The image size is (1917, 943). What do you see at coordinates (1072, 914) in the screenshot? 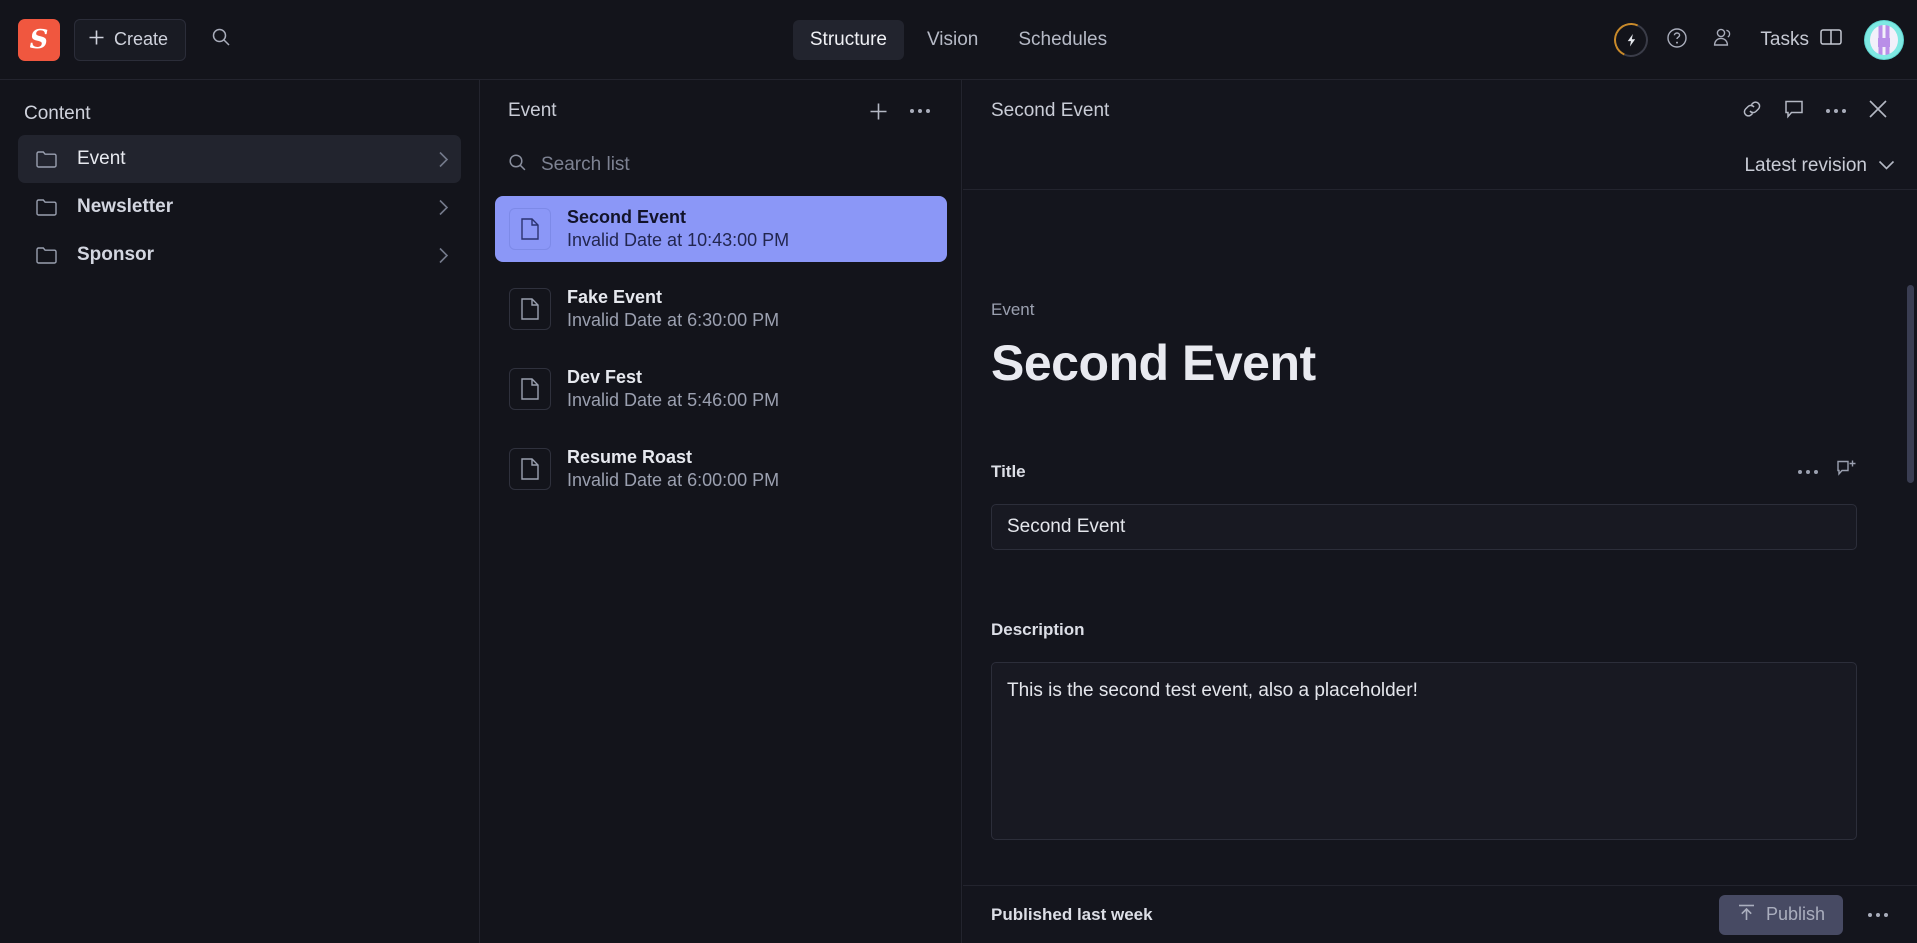
I see `publish-status: Published last week` at bounding box center [1072, 914].